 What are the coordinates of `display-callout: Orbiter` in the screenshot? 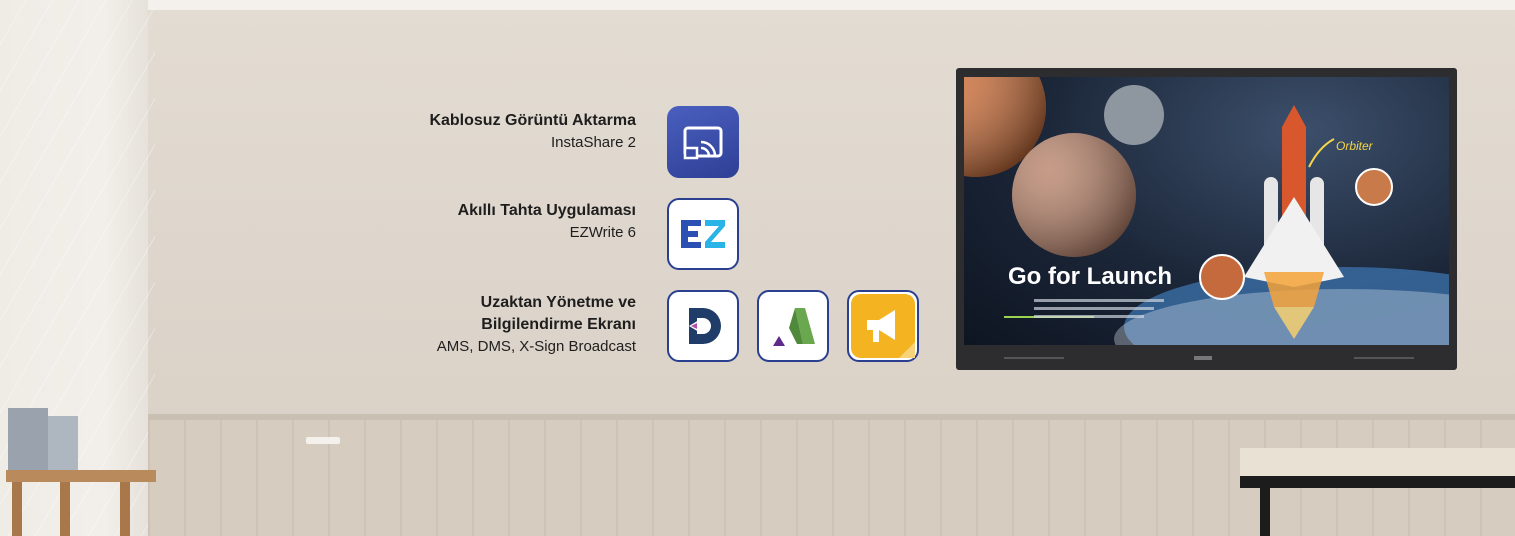 It's located at (1354, 146).